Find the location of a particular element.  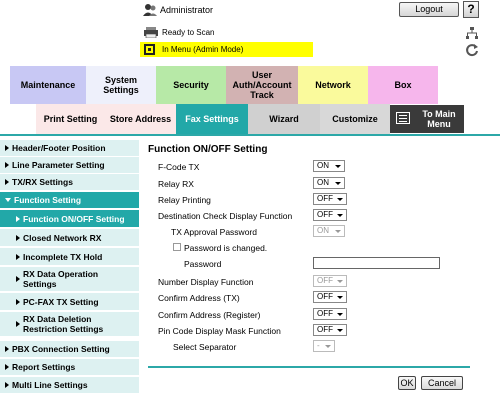

logout-button: Logout is located at coordinates (429, 9).